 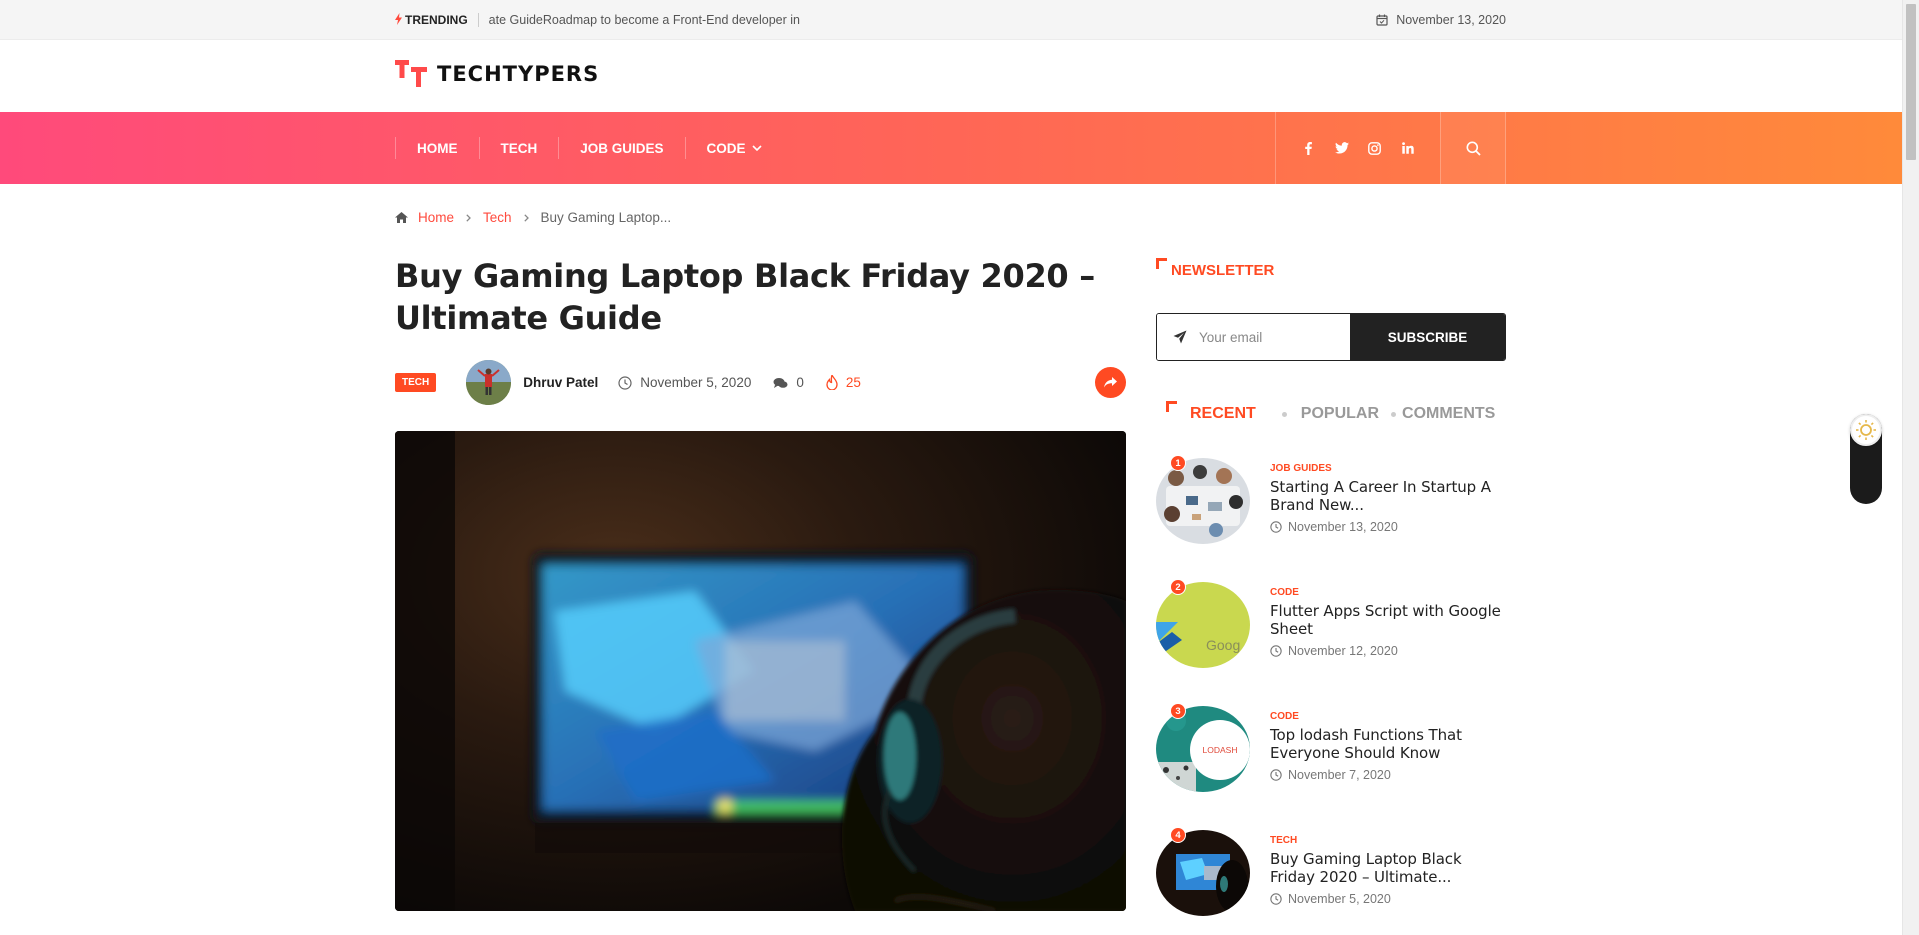 I want to click on post-date: November 13, 2020, so click(x=1388, y=527).